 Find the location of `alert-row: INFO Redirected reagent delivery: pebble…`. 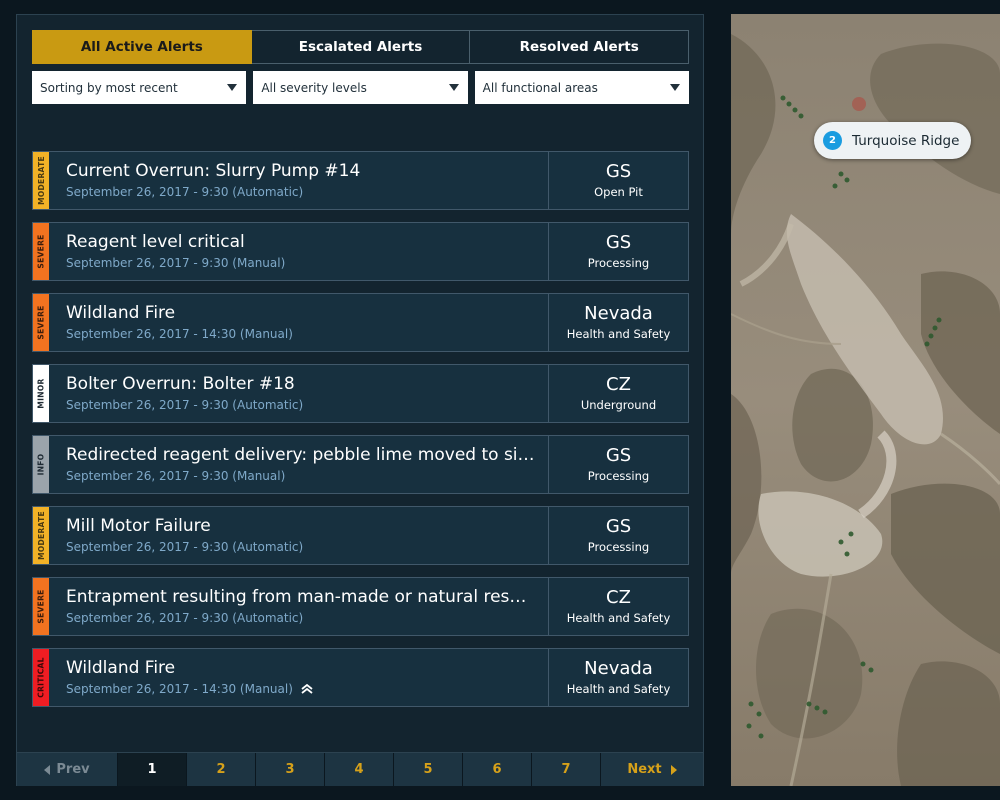

alert-row: INFO Redirected reagent delivery: pebble… is located at coordinates (360, 464).